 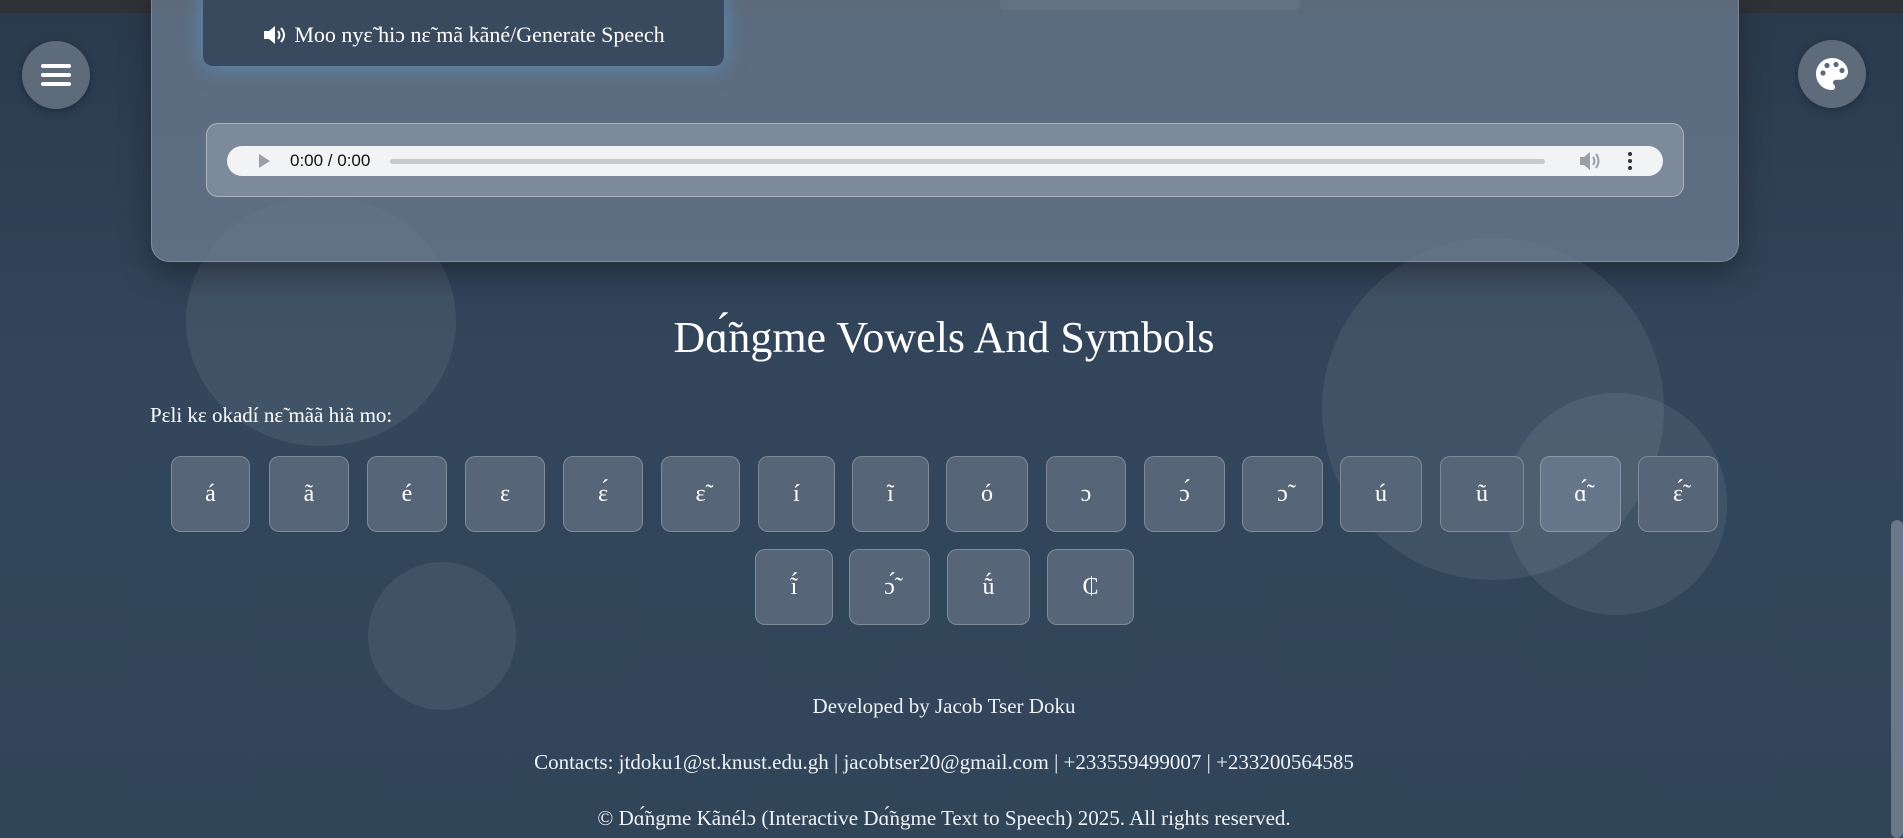 What do you see at coordinates (1580, 494) in the screenshot?
I see `symbol-key: ɑ̃́` at bounding box center [1580, 494].